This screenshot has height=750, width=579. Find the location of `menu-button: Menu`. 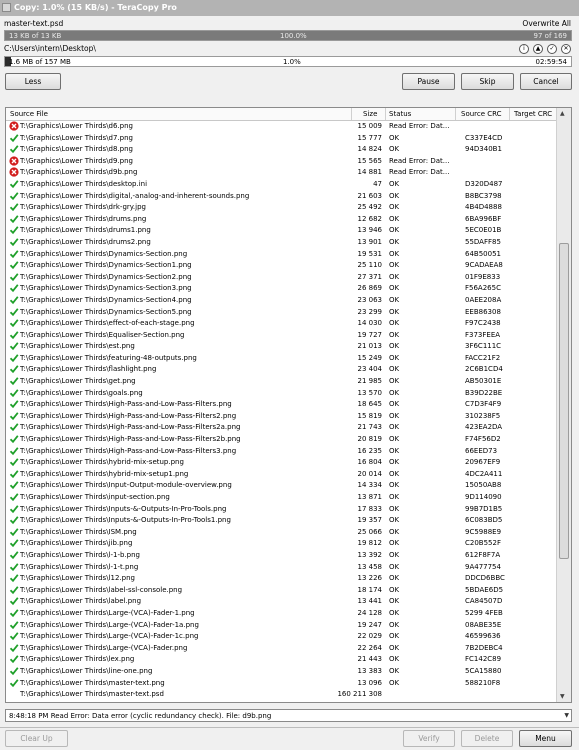

menu-button: Menu is located at coordinates (545, 738).